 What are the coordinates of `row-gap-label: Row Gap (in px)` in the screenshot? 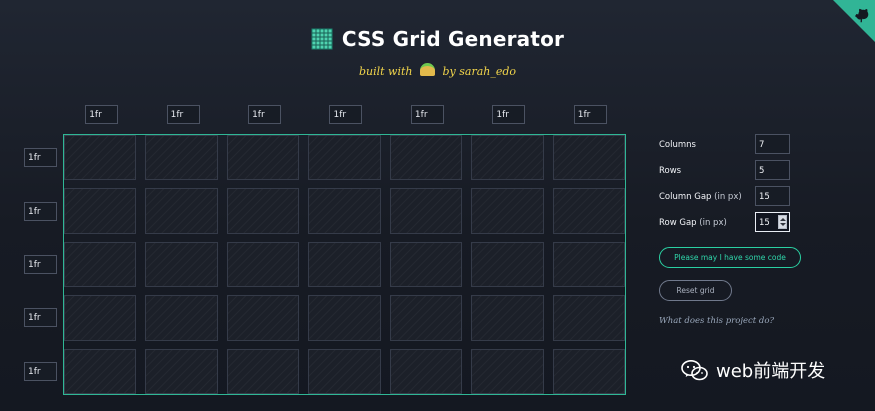 It's located at (693, 223).